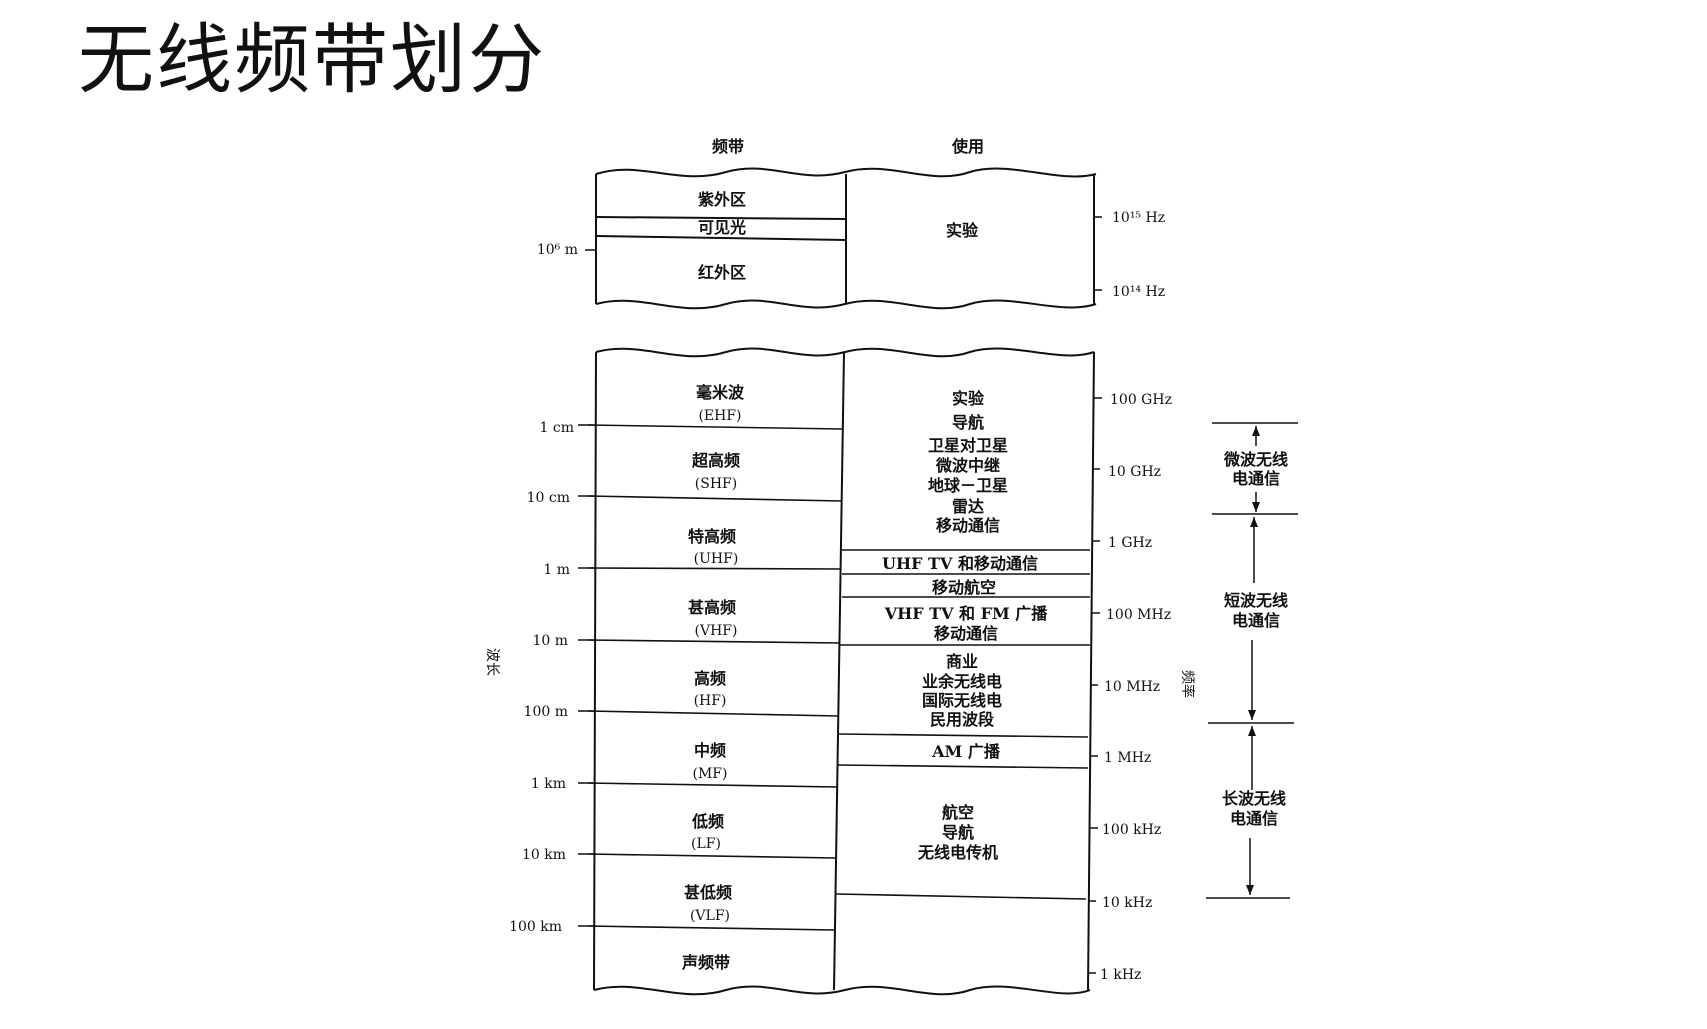  I want to click on wavelength-label: 100 m, so click(546, 712).